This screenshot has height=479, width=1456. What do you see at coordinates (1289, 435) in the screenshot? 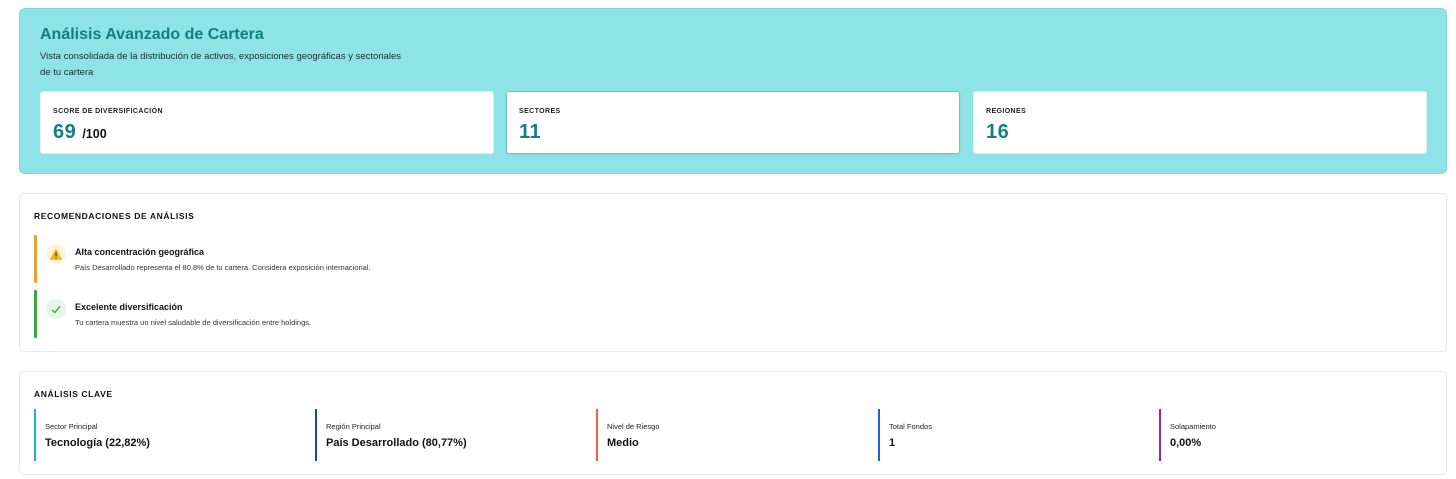
I see `kpi-overlap: Solapamiento 0,00%` at bounding box center [1289, 435].